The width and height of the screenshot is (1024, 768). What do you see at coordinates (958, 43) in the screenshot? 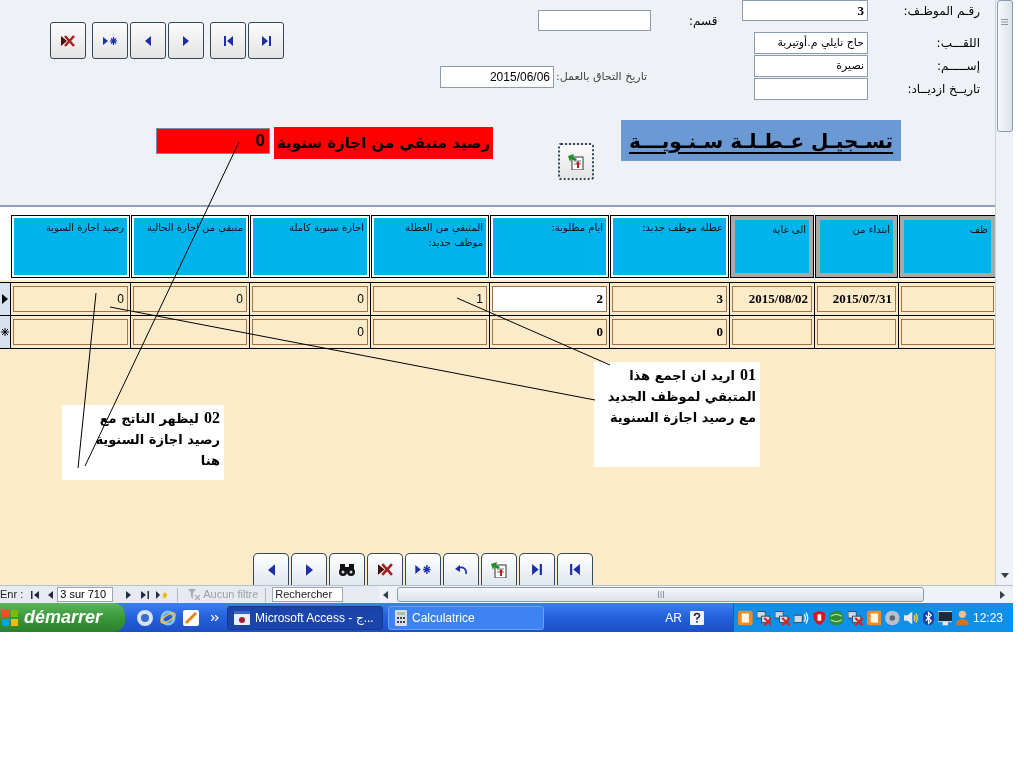
I see `field-label: اللقـــب:` at bounding box center [958, 43].